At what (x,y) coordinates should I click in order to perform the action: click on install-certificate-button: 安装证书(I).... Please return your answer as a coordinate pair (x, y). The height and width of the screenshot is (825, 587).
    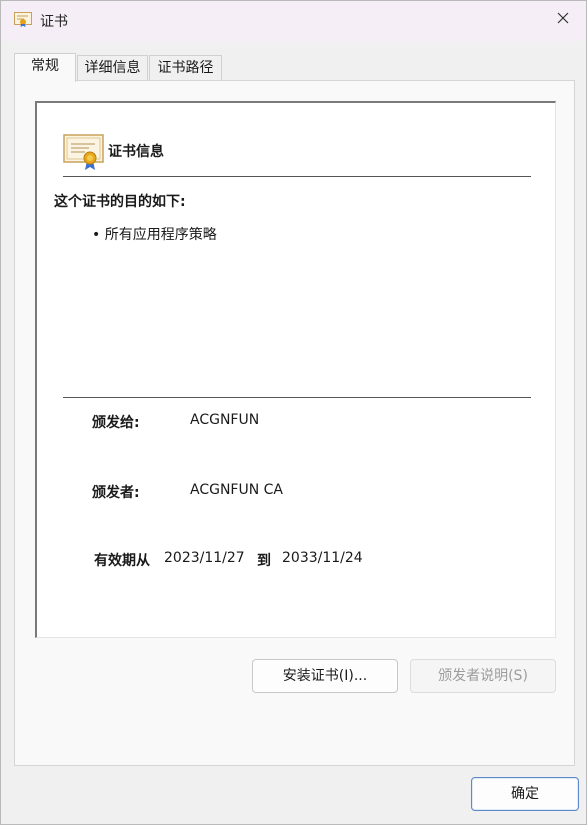
    Looking at the image, I should click on (325, 676).